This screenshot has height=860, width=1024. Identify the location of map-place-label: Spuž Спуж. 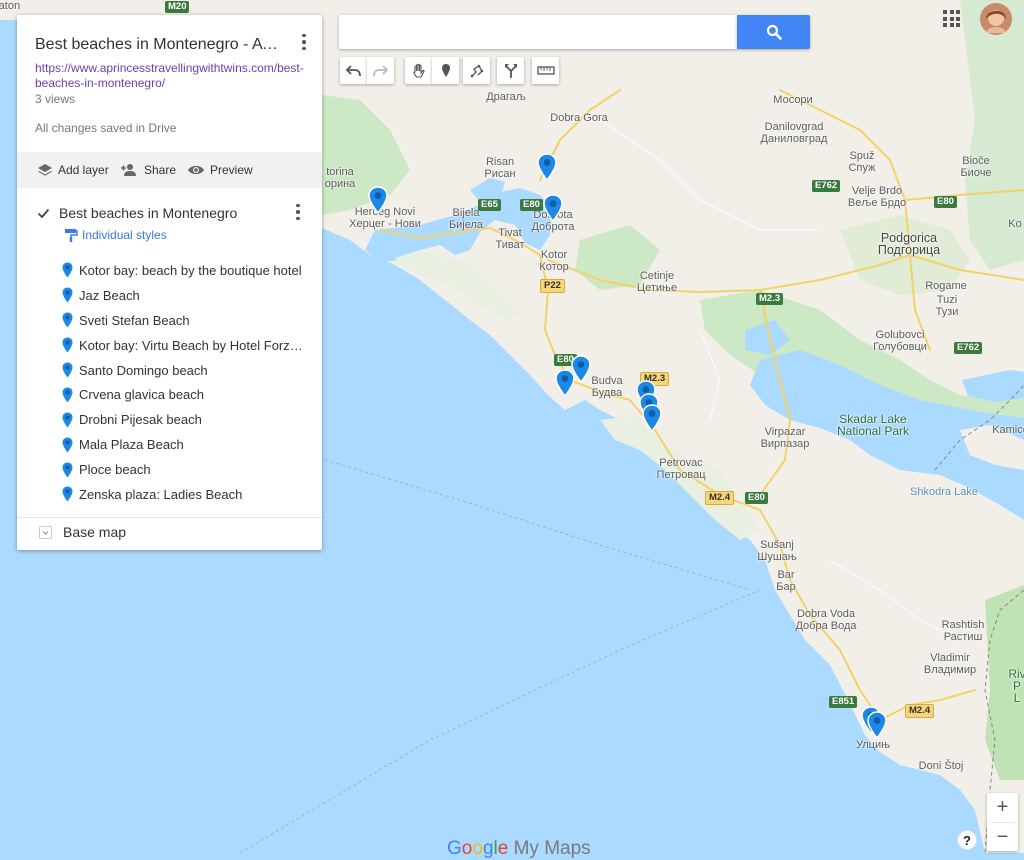
(862, 162).